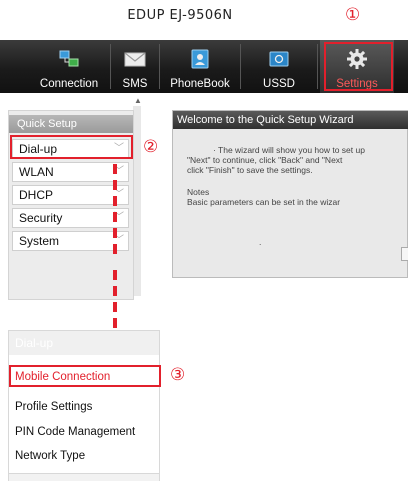 The height and width of the screenshot is (481, 408). What do you see at coordinates (404, 254) in the screenshot?
I see `wizard-next-button` at bounding box center [404, 254].